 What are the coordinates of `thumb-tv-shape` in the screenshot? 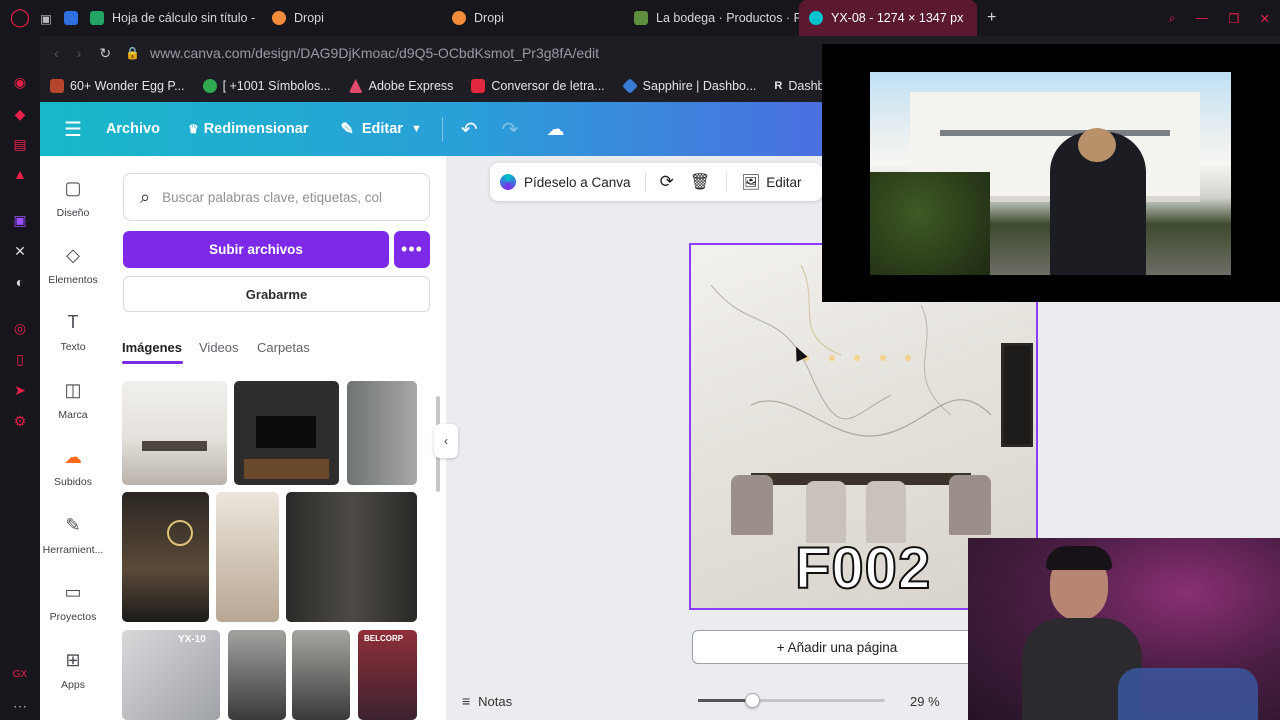 It's located at (286, 432).